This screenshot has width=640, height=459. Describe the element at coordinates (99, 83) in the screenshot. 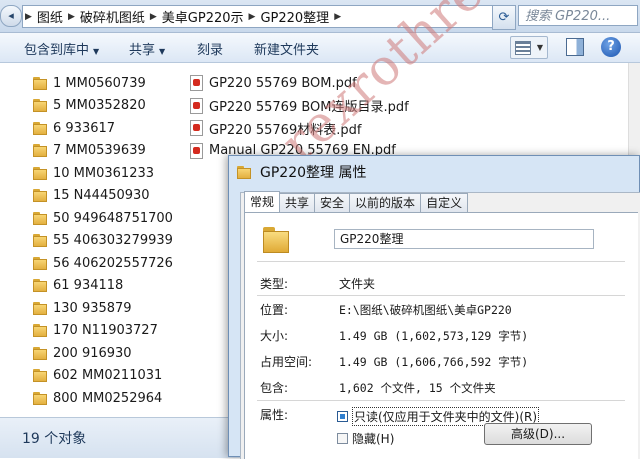

I see `folder-name: 1 MM0560739` at that location.